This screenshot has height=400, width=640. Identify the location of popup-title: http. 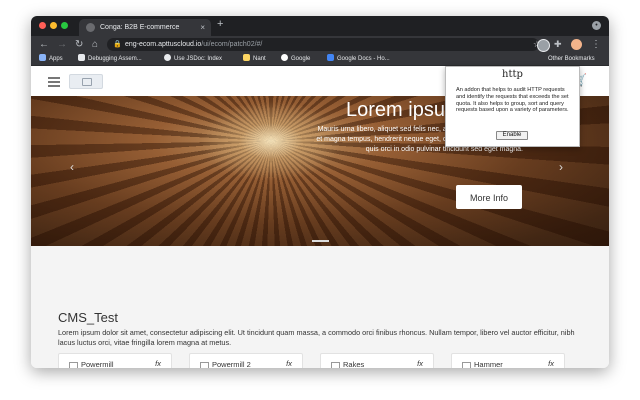
(512, 74).